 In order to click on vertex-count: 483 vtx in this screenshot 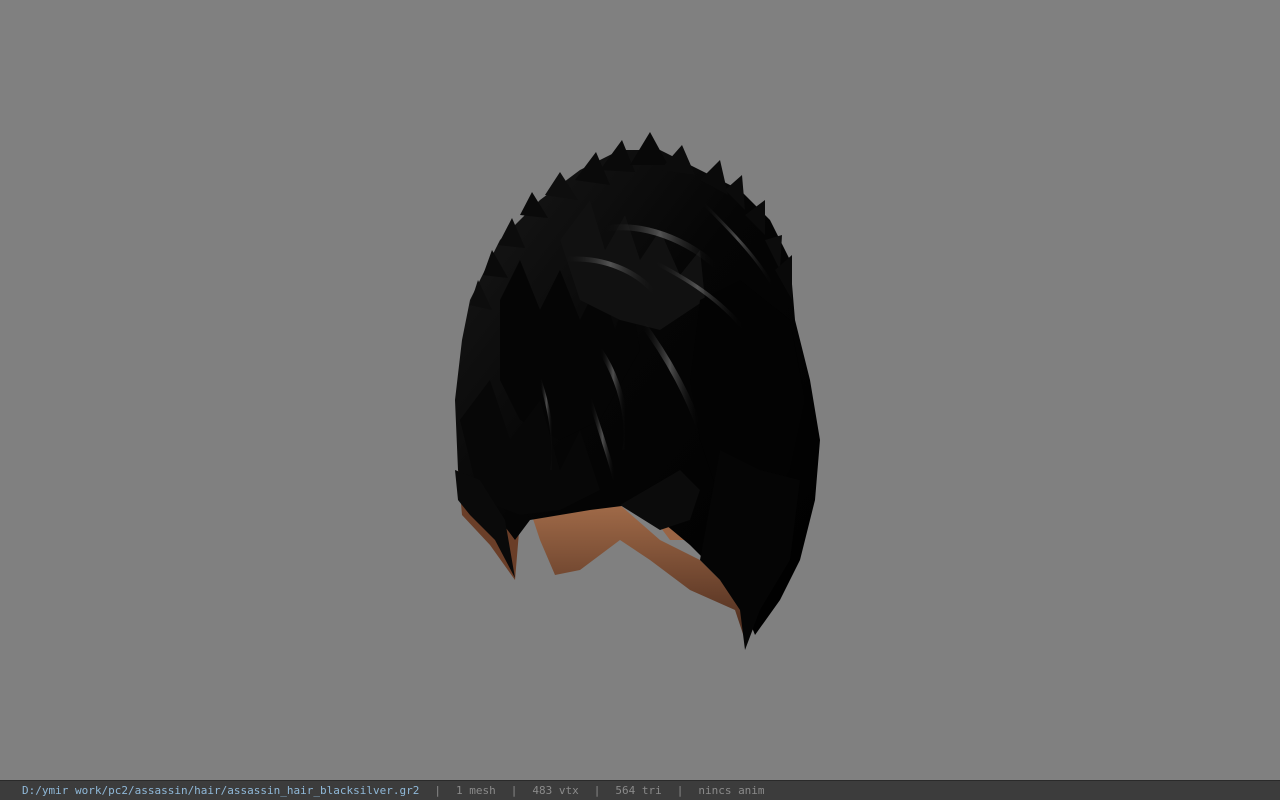, I will do `click(555, 790)`.